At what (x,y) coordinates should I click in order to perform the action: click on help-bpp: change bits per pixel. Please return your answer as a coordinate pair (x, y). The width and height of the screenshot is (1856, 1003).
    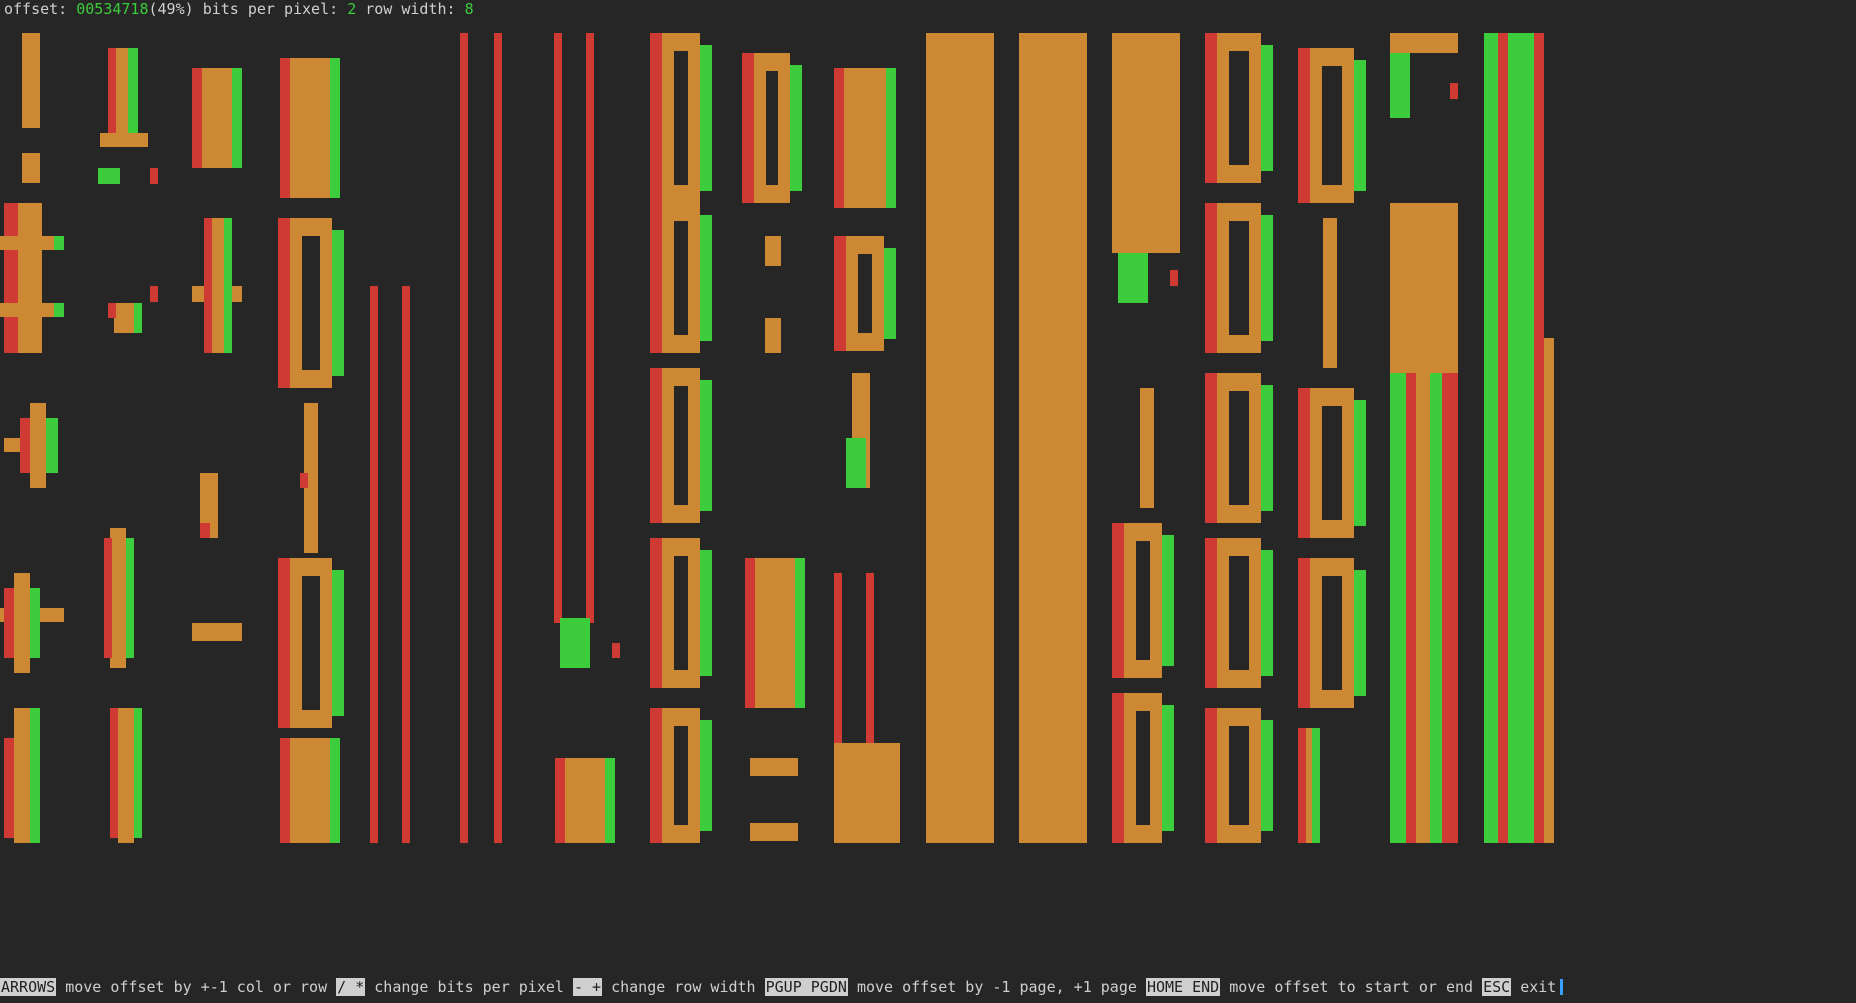
    Looking at the image, I should click on (469, 987).